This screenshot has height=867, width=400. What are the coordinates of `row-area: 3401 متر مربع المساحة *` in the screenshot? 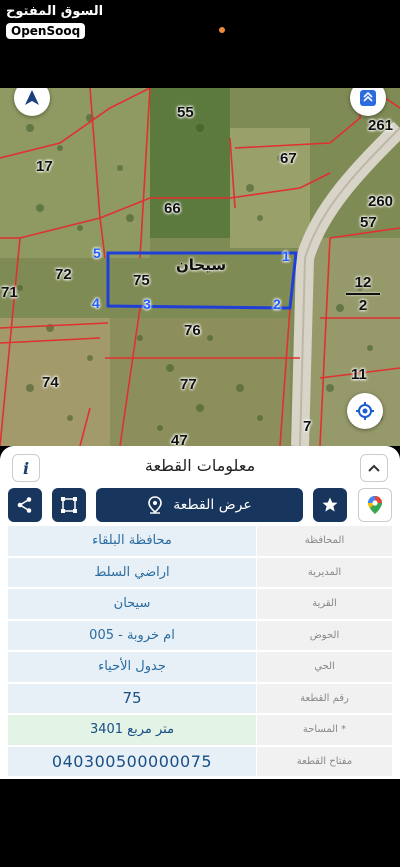 It's located at (200, 731).